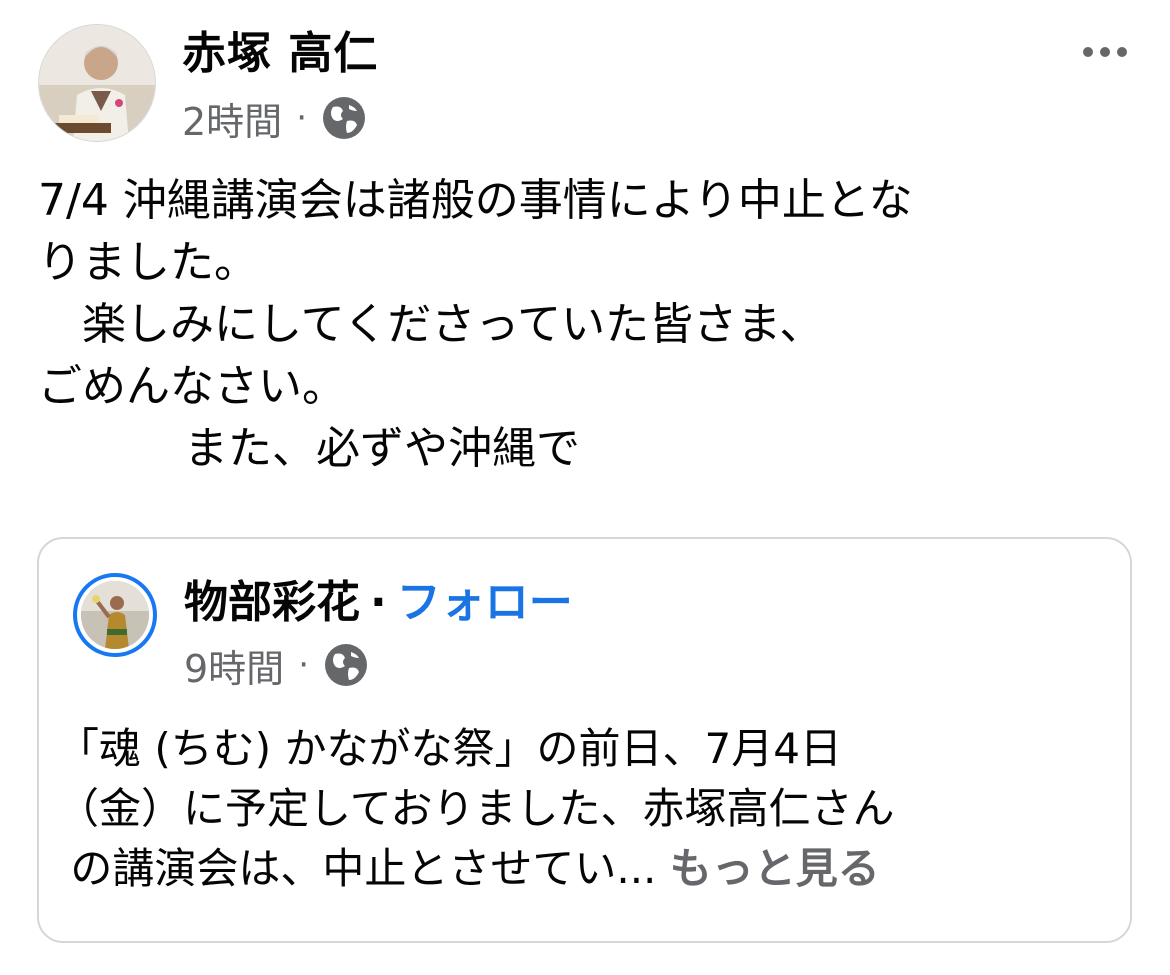 The height and width of the screenshot is (975, 1170). What do you see at coordinates (232, 118) in the screenshot?
I see `post-time: 2時間` at bounding box center [232, 118].